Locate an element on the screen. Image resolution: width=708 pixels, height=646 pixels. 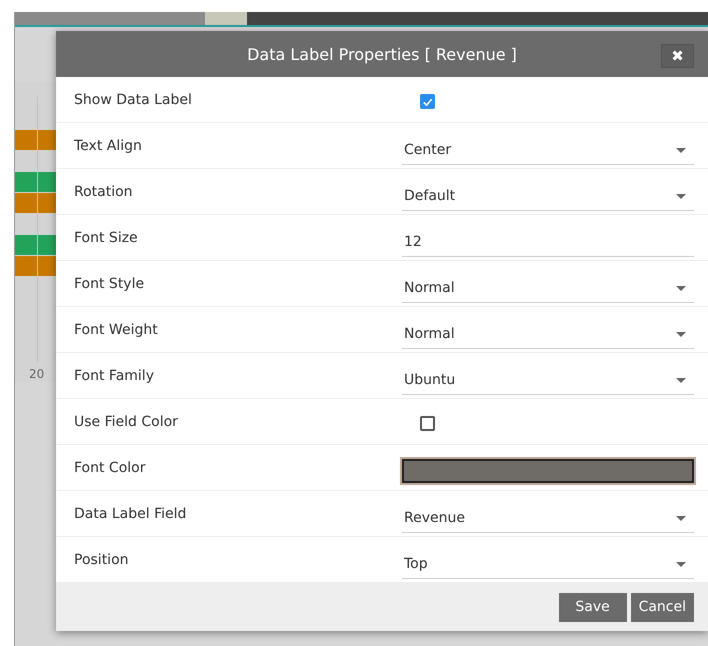
color-picker is located at coordinates (548, 470).